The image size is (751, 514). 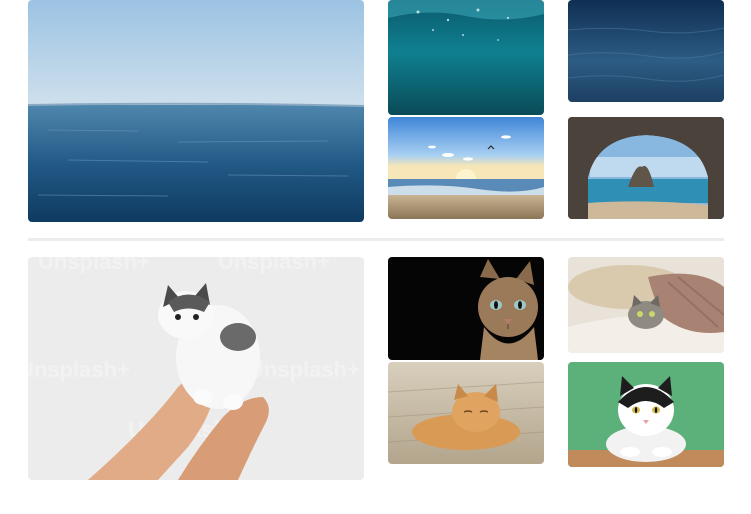 I want to click on photo-underwater, so click(x=466, y=57).